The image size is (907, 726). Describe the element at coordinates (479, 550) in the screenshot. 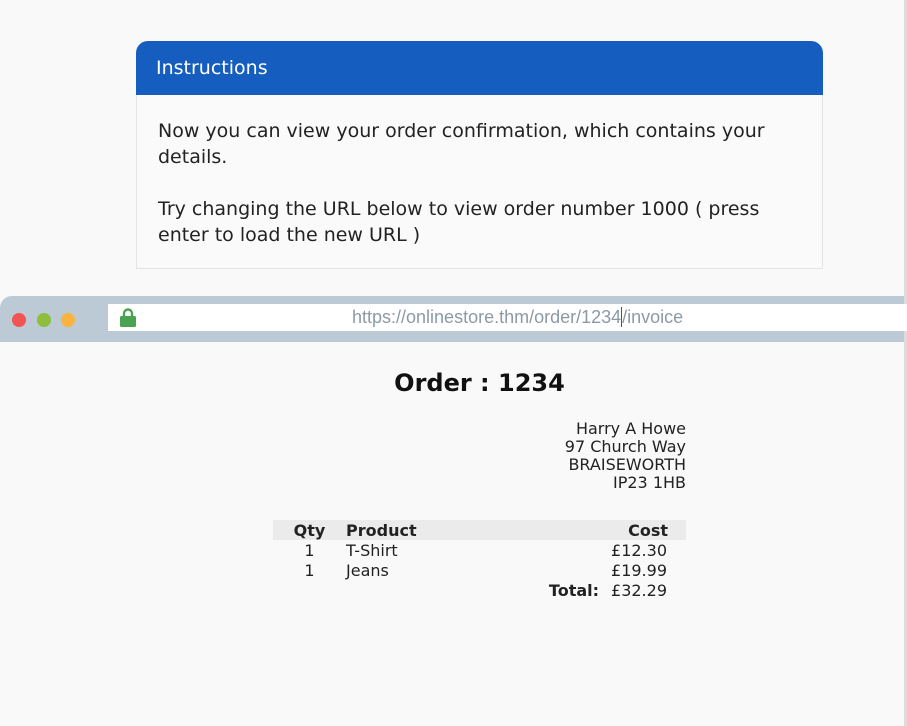

I see `table-row: 1 T-Shirt £12.30` at that location.